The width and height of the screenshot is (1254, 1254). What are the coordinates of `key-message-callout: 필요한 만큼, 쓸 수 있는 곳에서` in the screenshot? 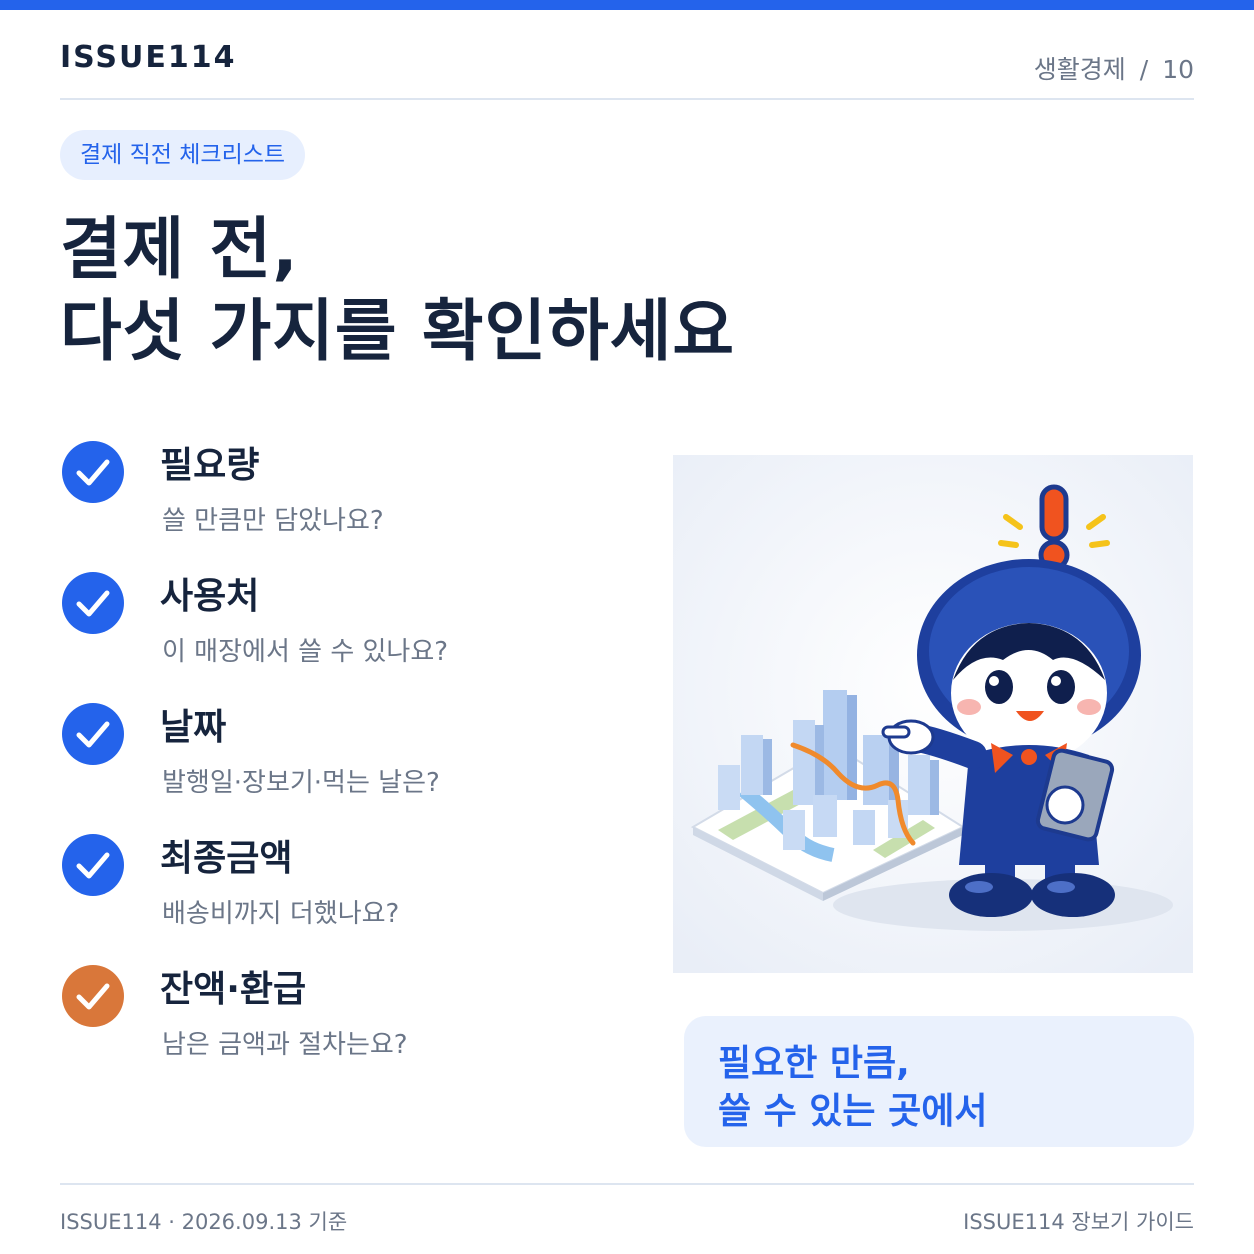 It's located at (939, 1081).